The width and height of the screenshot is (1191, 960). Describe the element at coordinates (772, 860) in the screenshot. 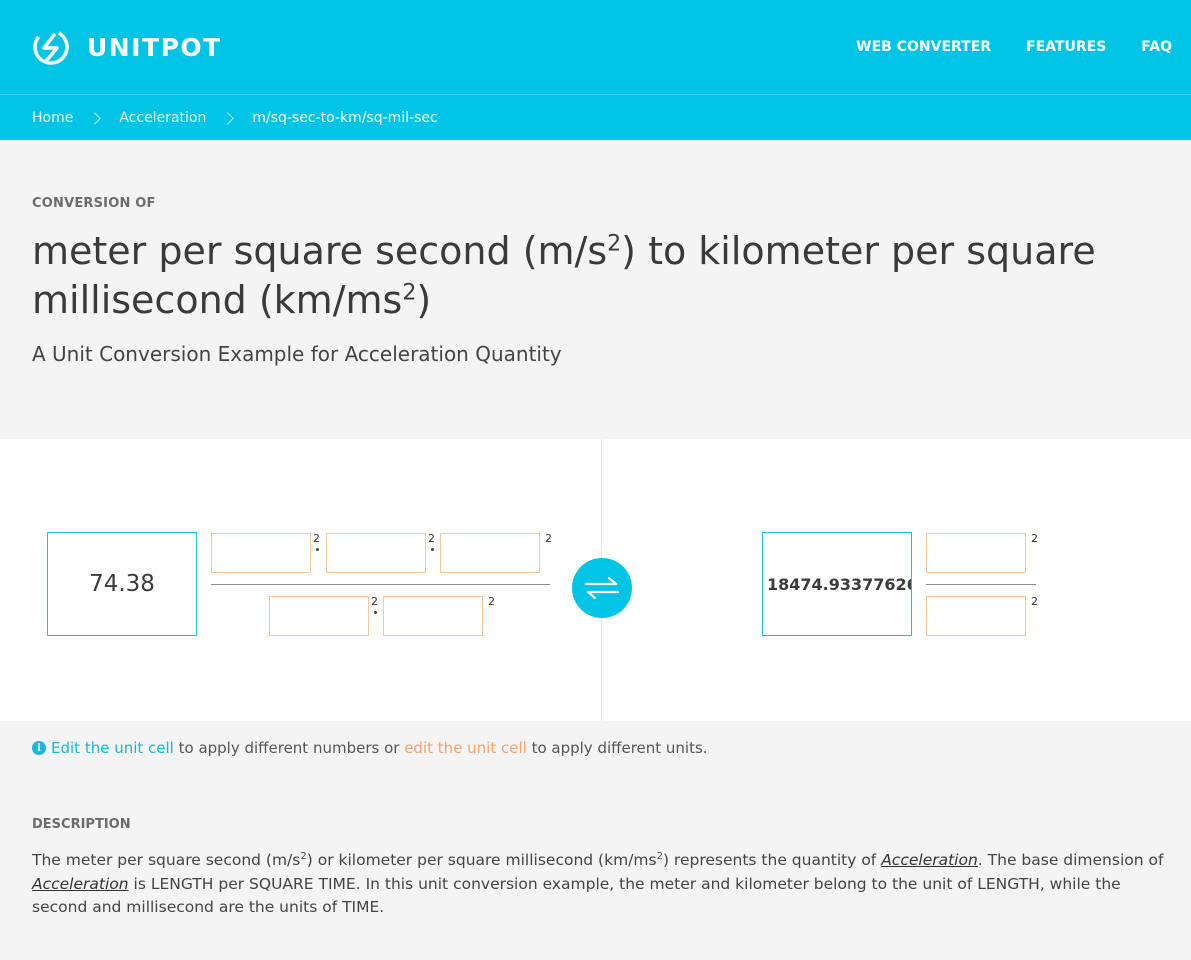

I see `desc-part: ) represents the quantity of` at that location.